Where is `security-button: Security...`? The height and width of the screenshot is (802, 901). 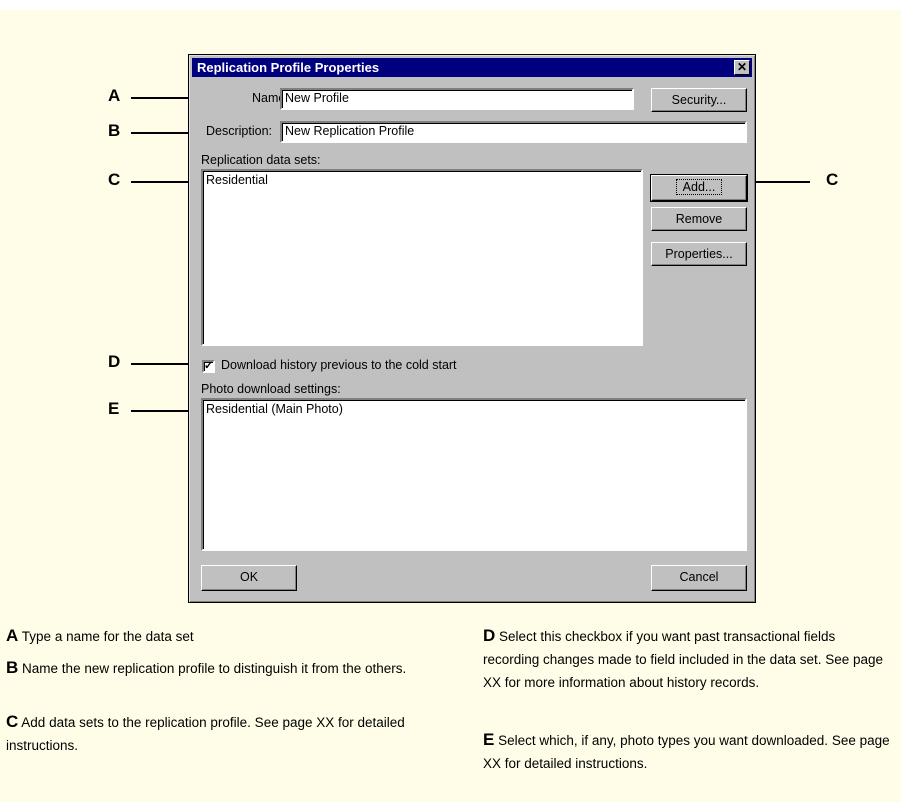 security-button: Security... is located at coordinates (699, 100).